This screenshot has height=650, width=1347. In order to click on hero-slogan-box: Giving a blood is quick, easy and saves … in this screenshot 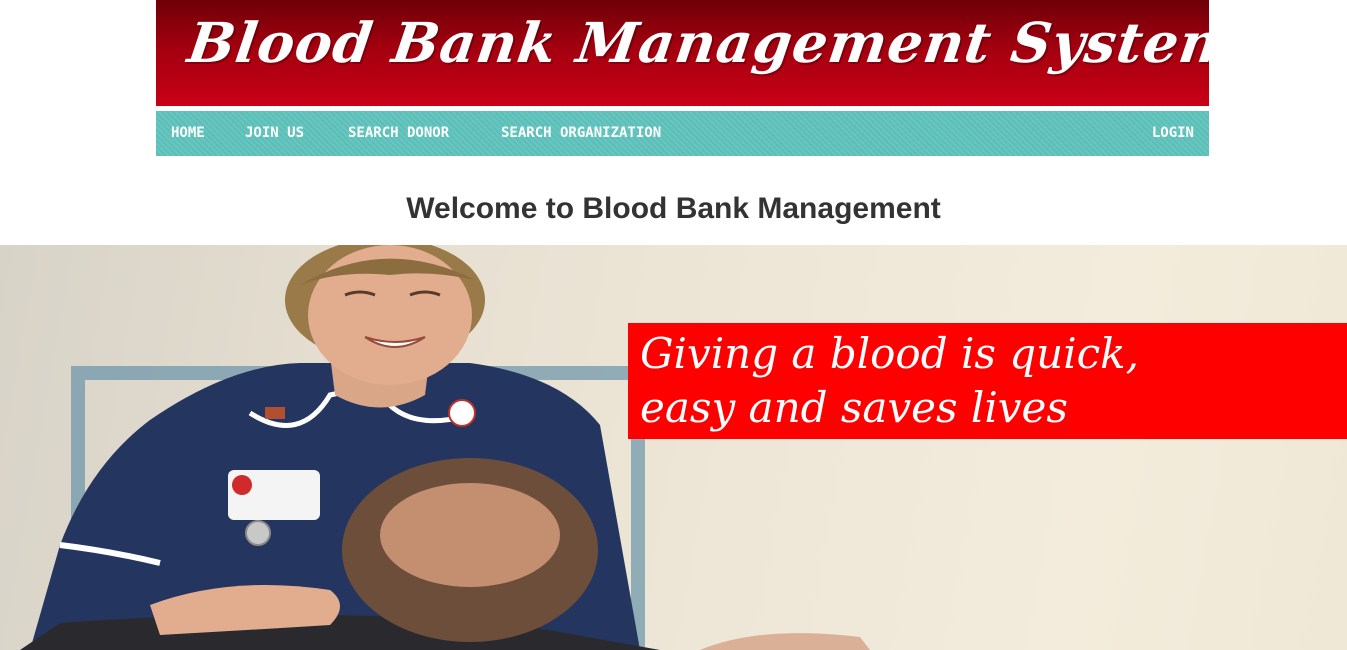, I will do `click(987, 381)`.